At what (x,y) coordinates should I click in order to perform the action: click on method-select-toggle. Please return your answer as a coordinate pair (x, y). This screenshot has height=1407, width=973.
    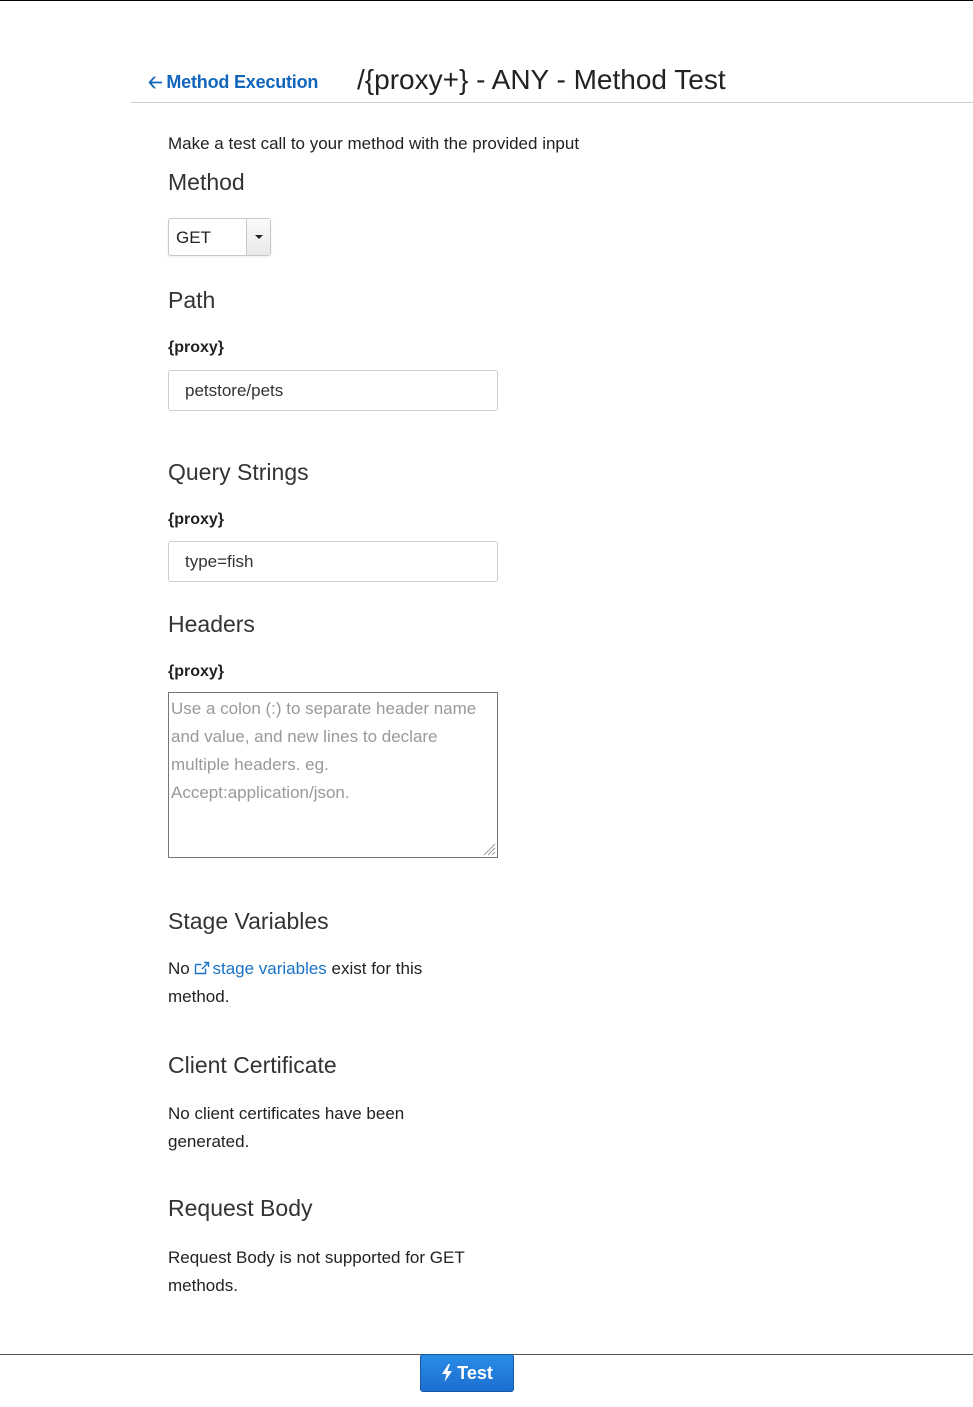
    Looking at the image, I should click on (258, 237).